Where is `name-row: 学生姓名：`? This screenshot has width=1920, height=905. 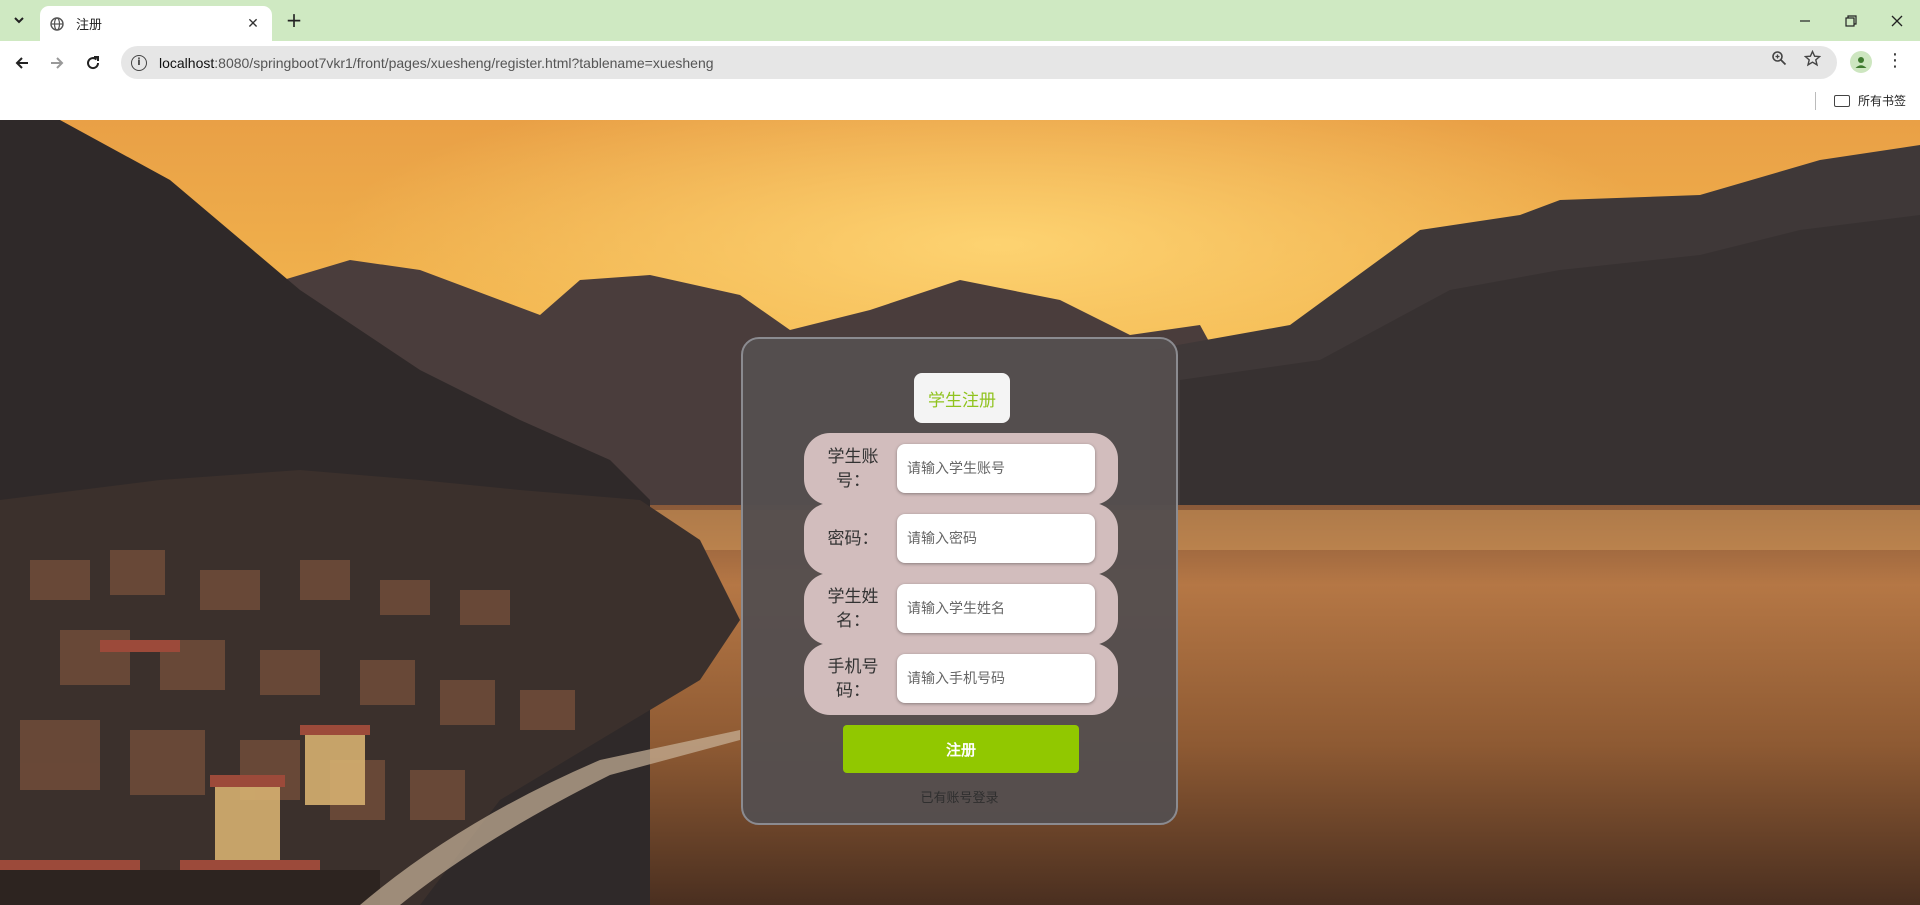
name-row: 学生姓名： is located at coordinates (961, 609).